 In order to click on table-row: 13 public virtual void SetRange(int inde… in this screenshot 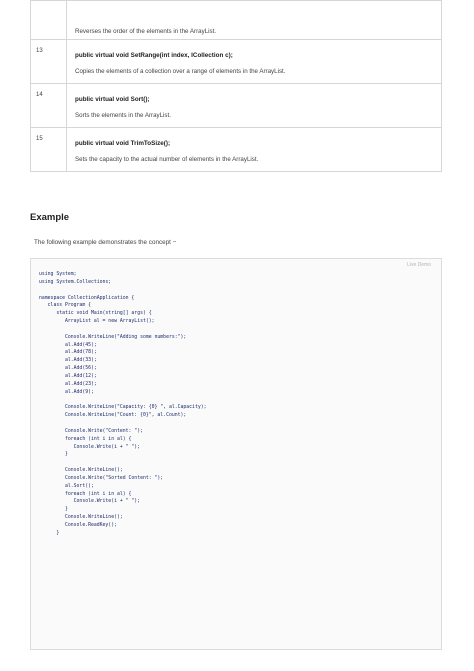, I will do `click(236, 61)`.